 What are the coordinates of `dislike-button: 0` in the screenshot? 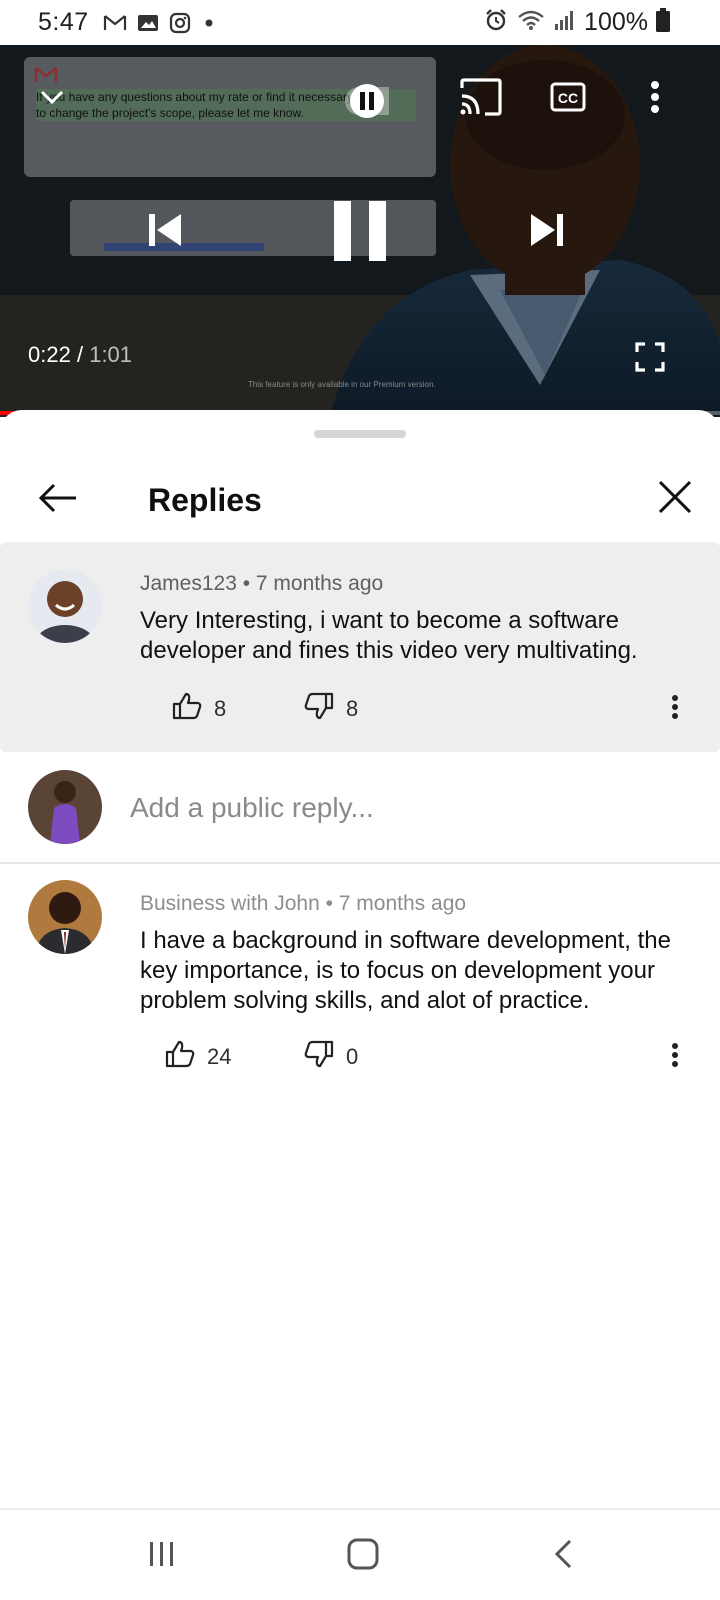 It's located at (331, 1057).